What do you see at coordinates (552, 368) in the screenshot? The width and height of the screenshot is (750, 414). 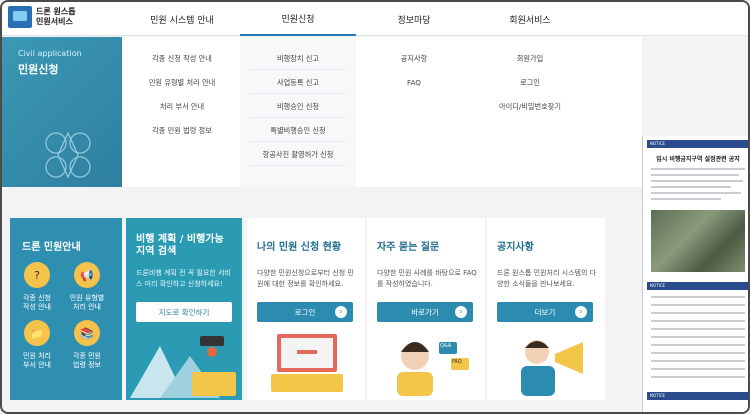 I see `megaphone-man-illustration` at bounding box center [552, 368].